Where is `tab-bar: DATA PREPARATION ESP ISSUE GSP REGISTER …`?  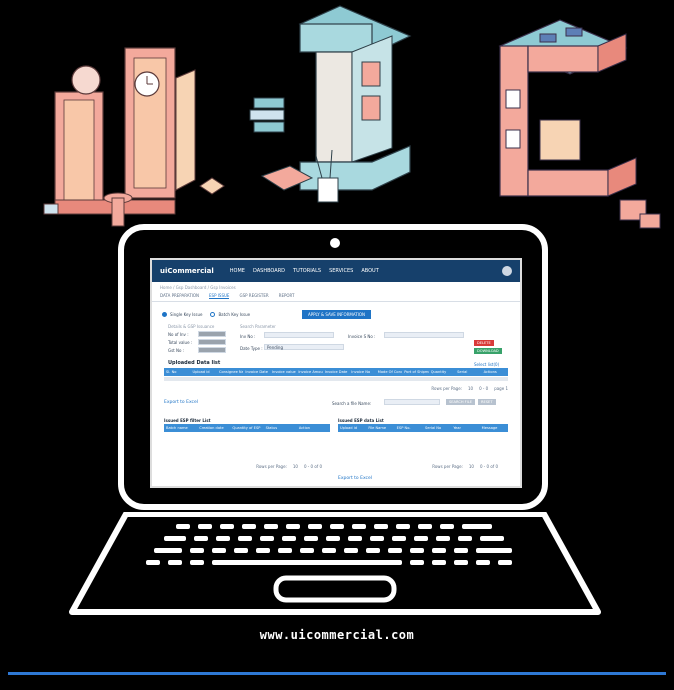
tab-bar: DATA PREPARATION ESP ISSUE GSP REGISTER … is located at coordinates (336, 296).